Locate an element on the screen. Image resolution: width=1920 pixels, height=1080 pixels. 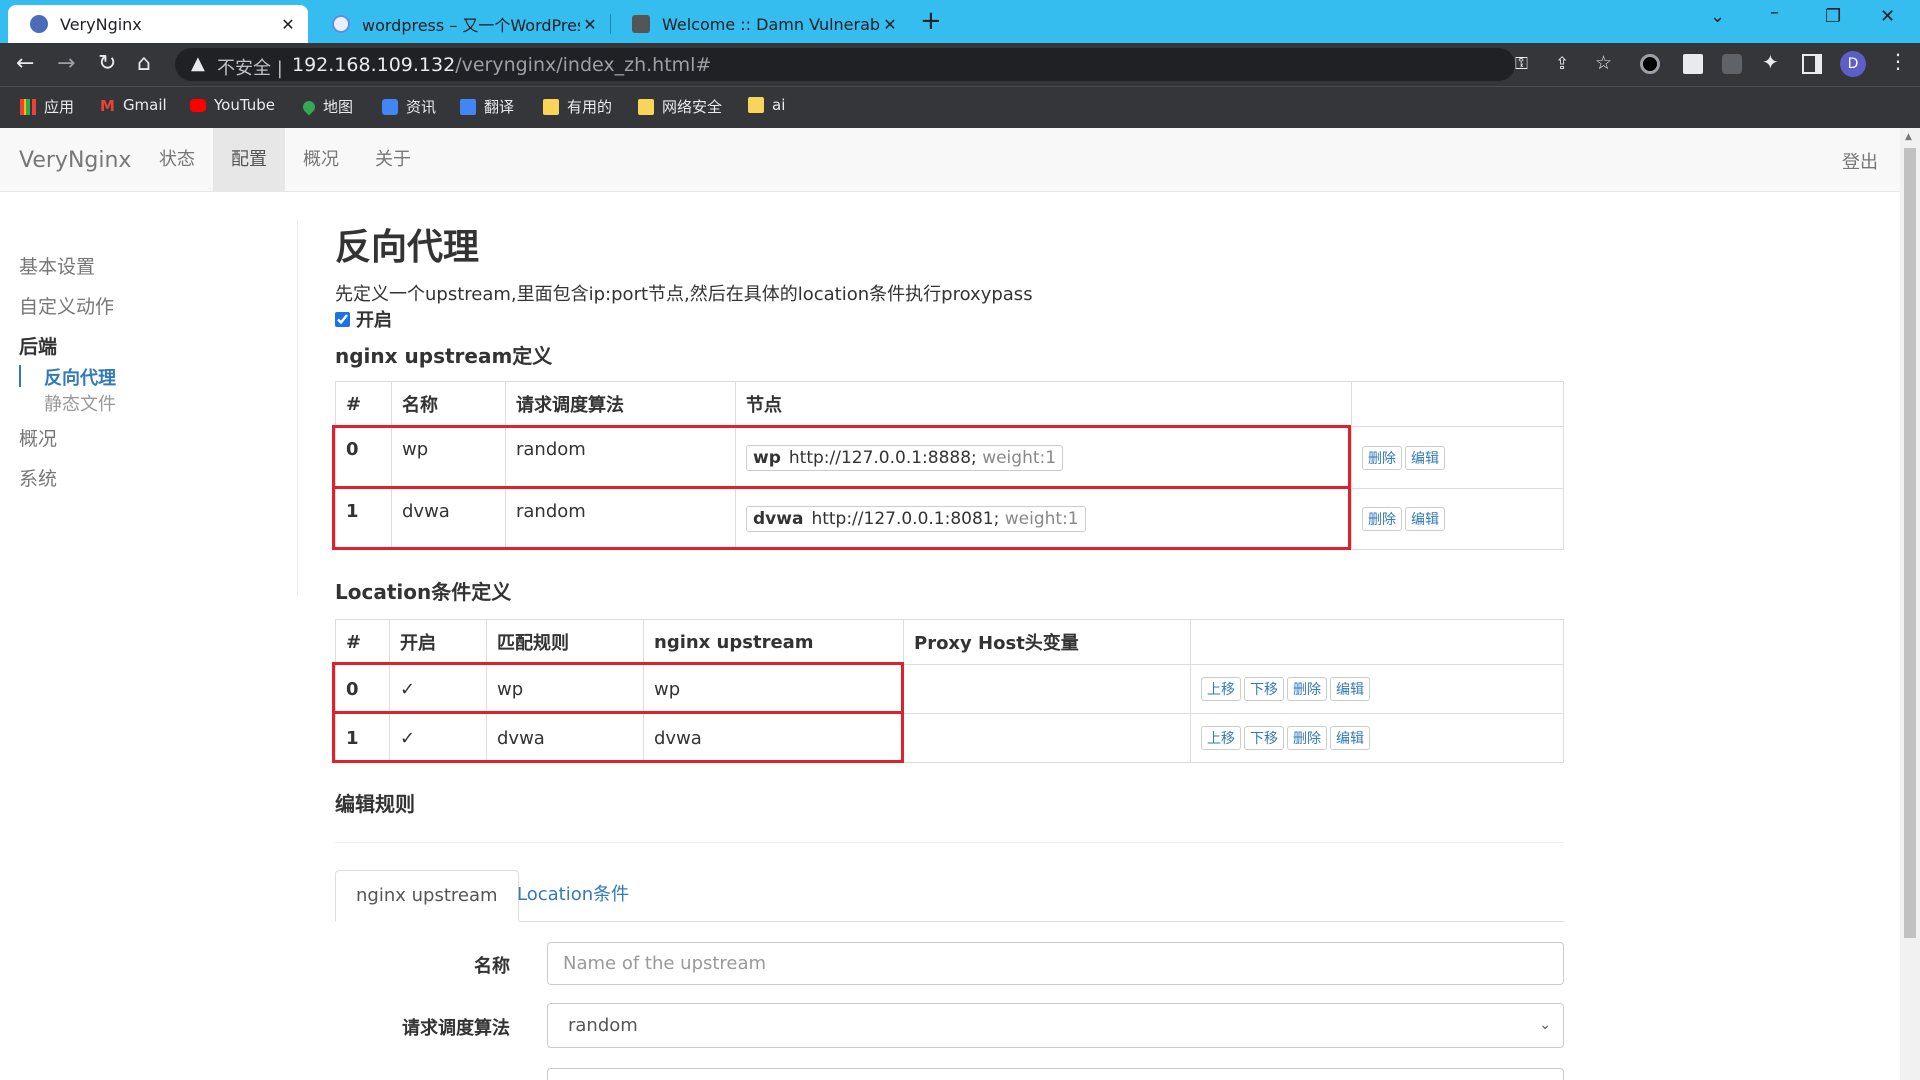
table-header-row: # 名称 请求调度算法 节点 is located at coordinates (949, 404).